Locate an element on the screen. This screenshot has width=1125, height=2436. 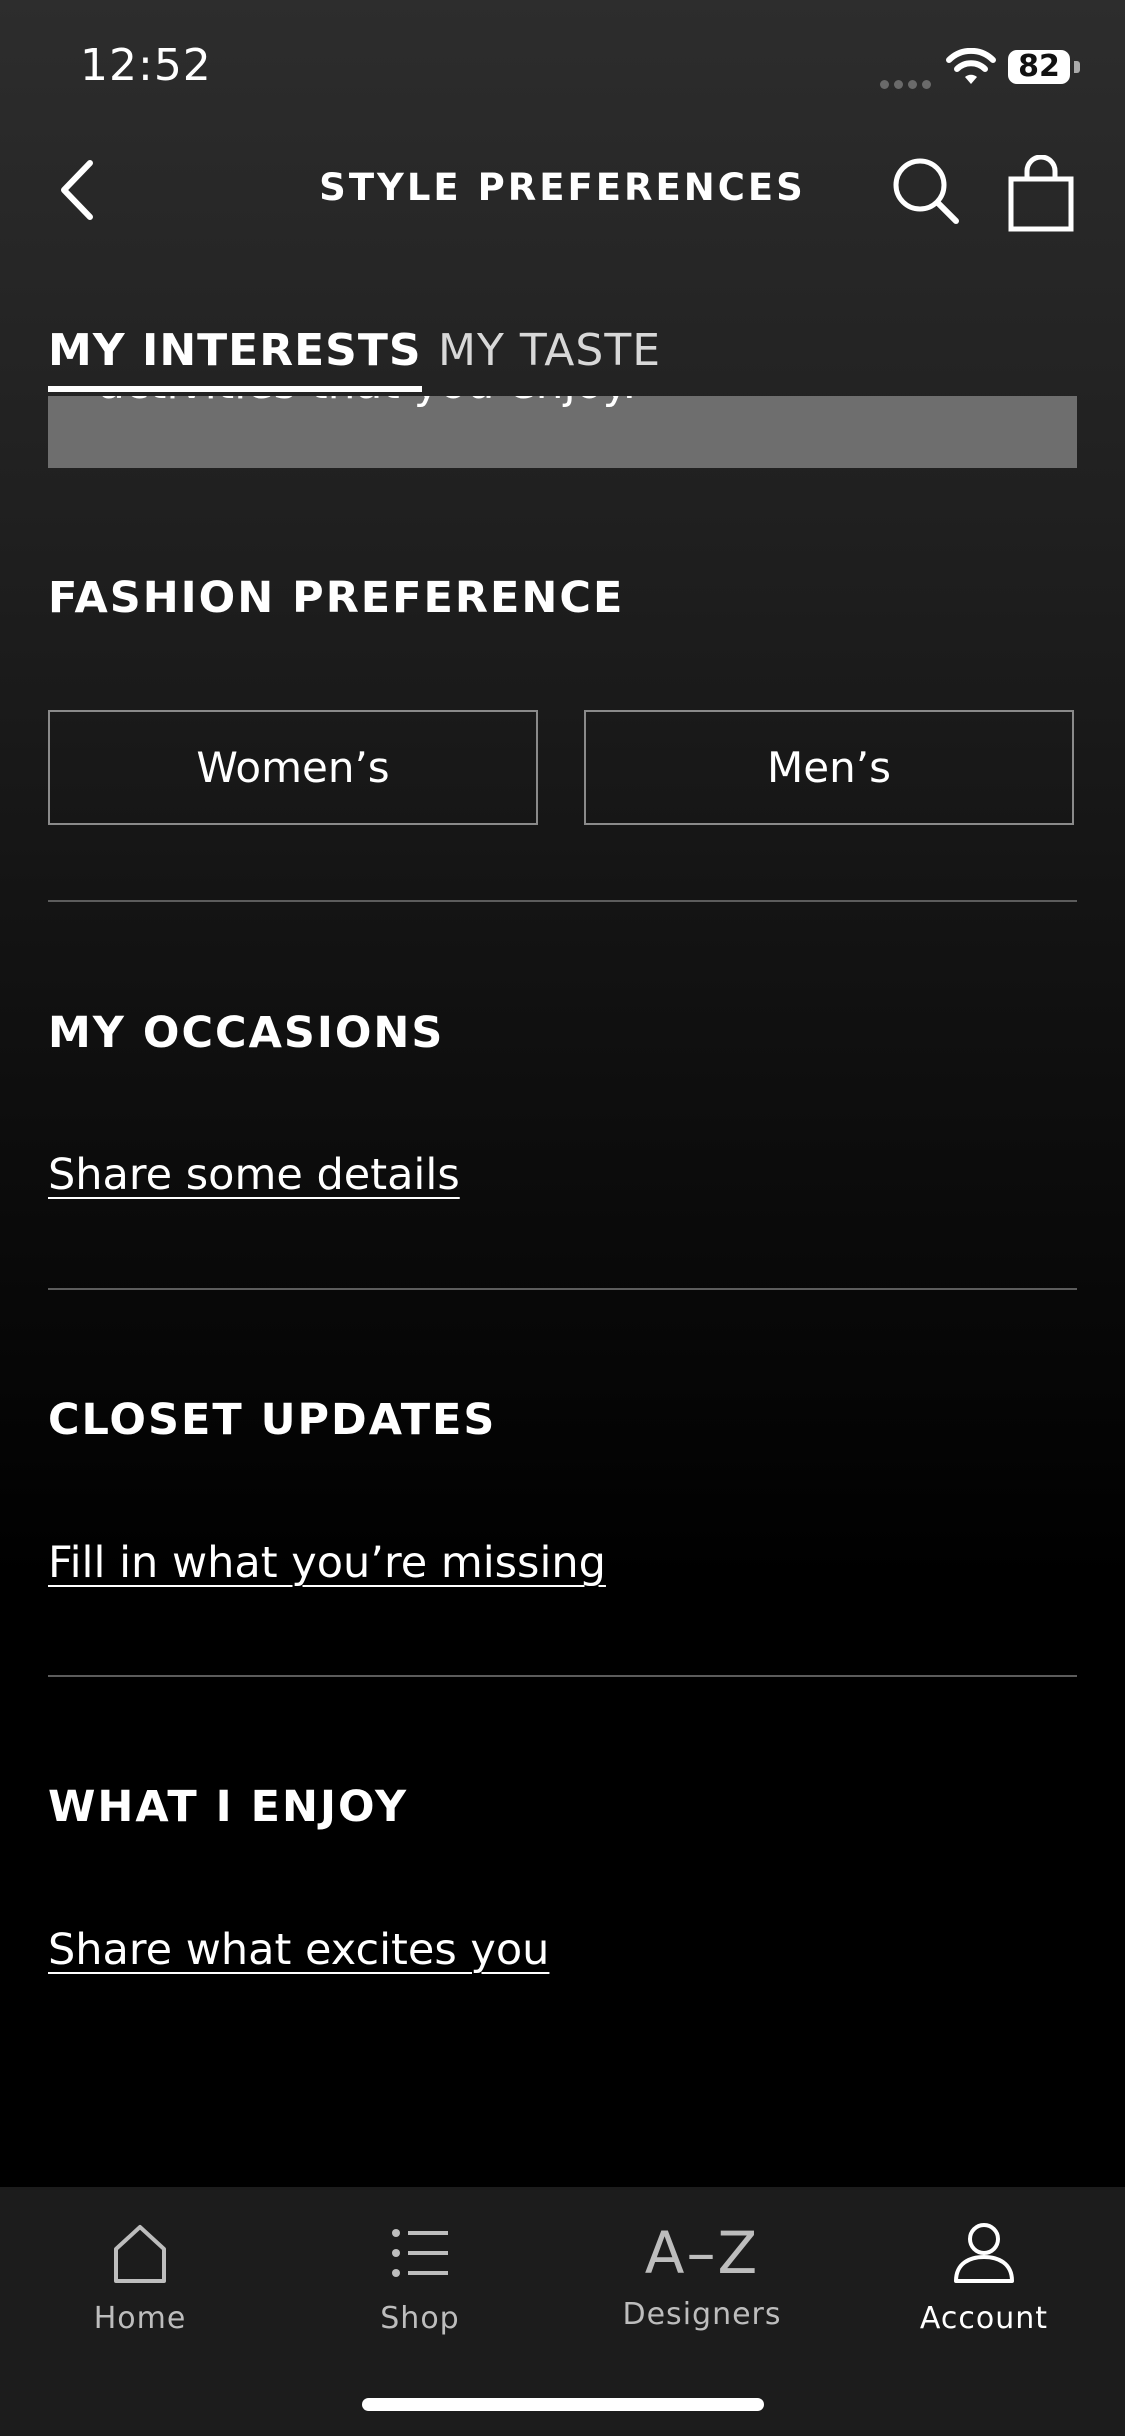
battery-nub is located at coordinates (1077, 67).